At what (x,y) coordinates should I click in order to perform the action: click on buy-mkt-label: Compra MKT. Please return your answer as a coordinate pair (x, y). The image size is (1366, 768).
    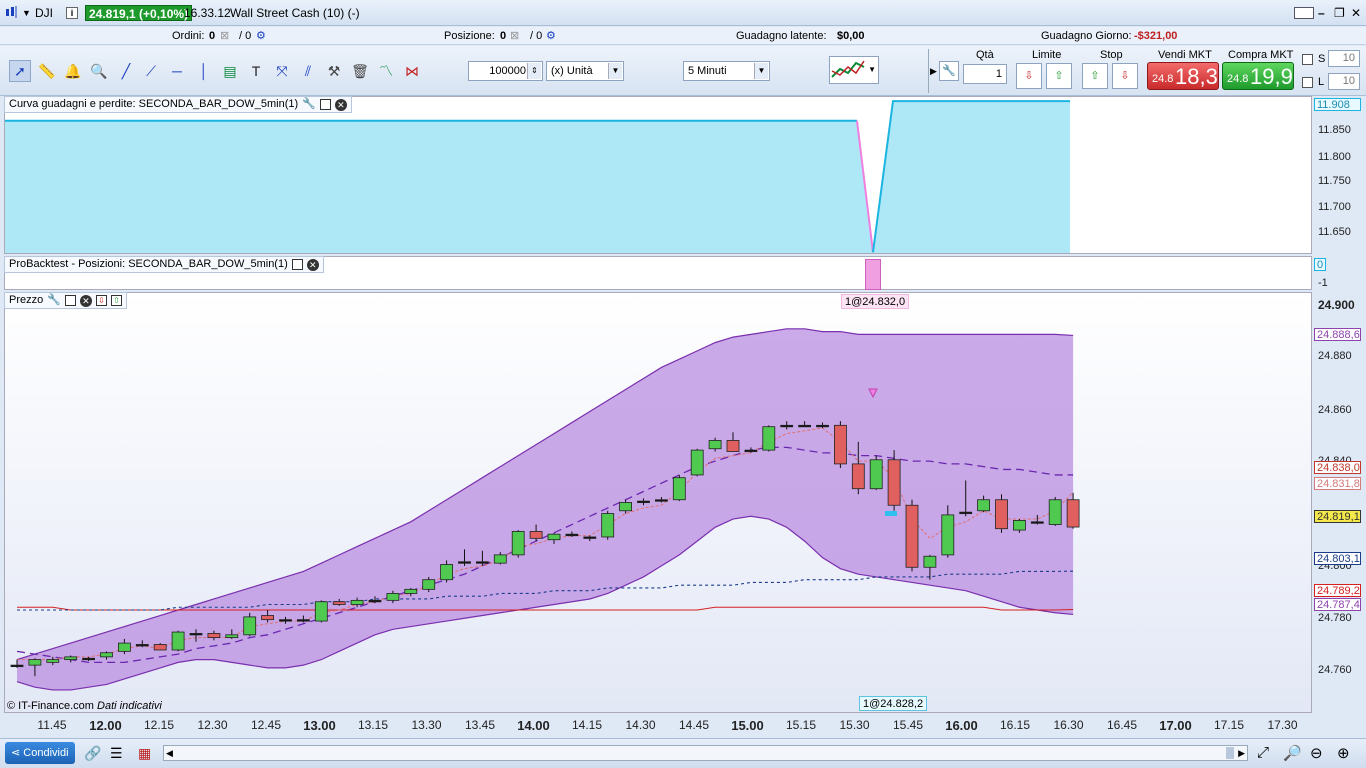
    Looking at the image, I should click on (1261, 55).